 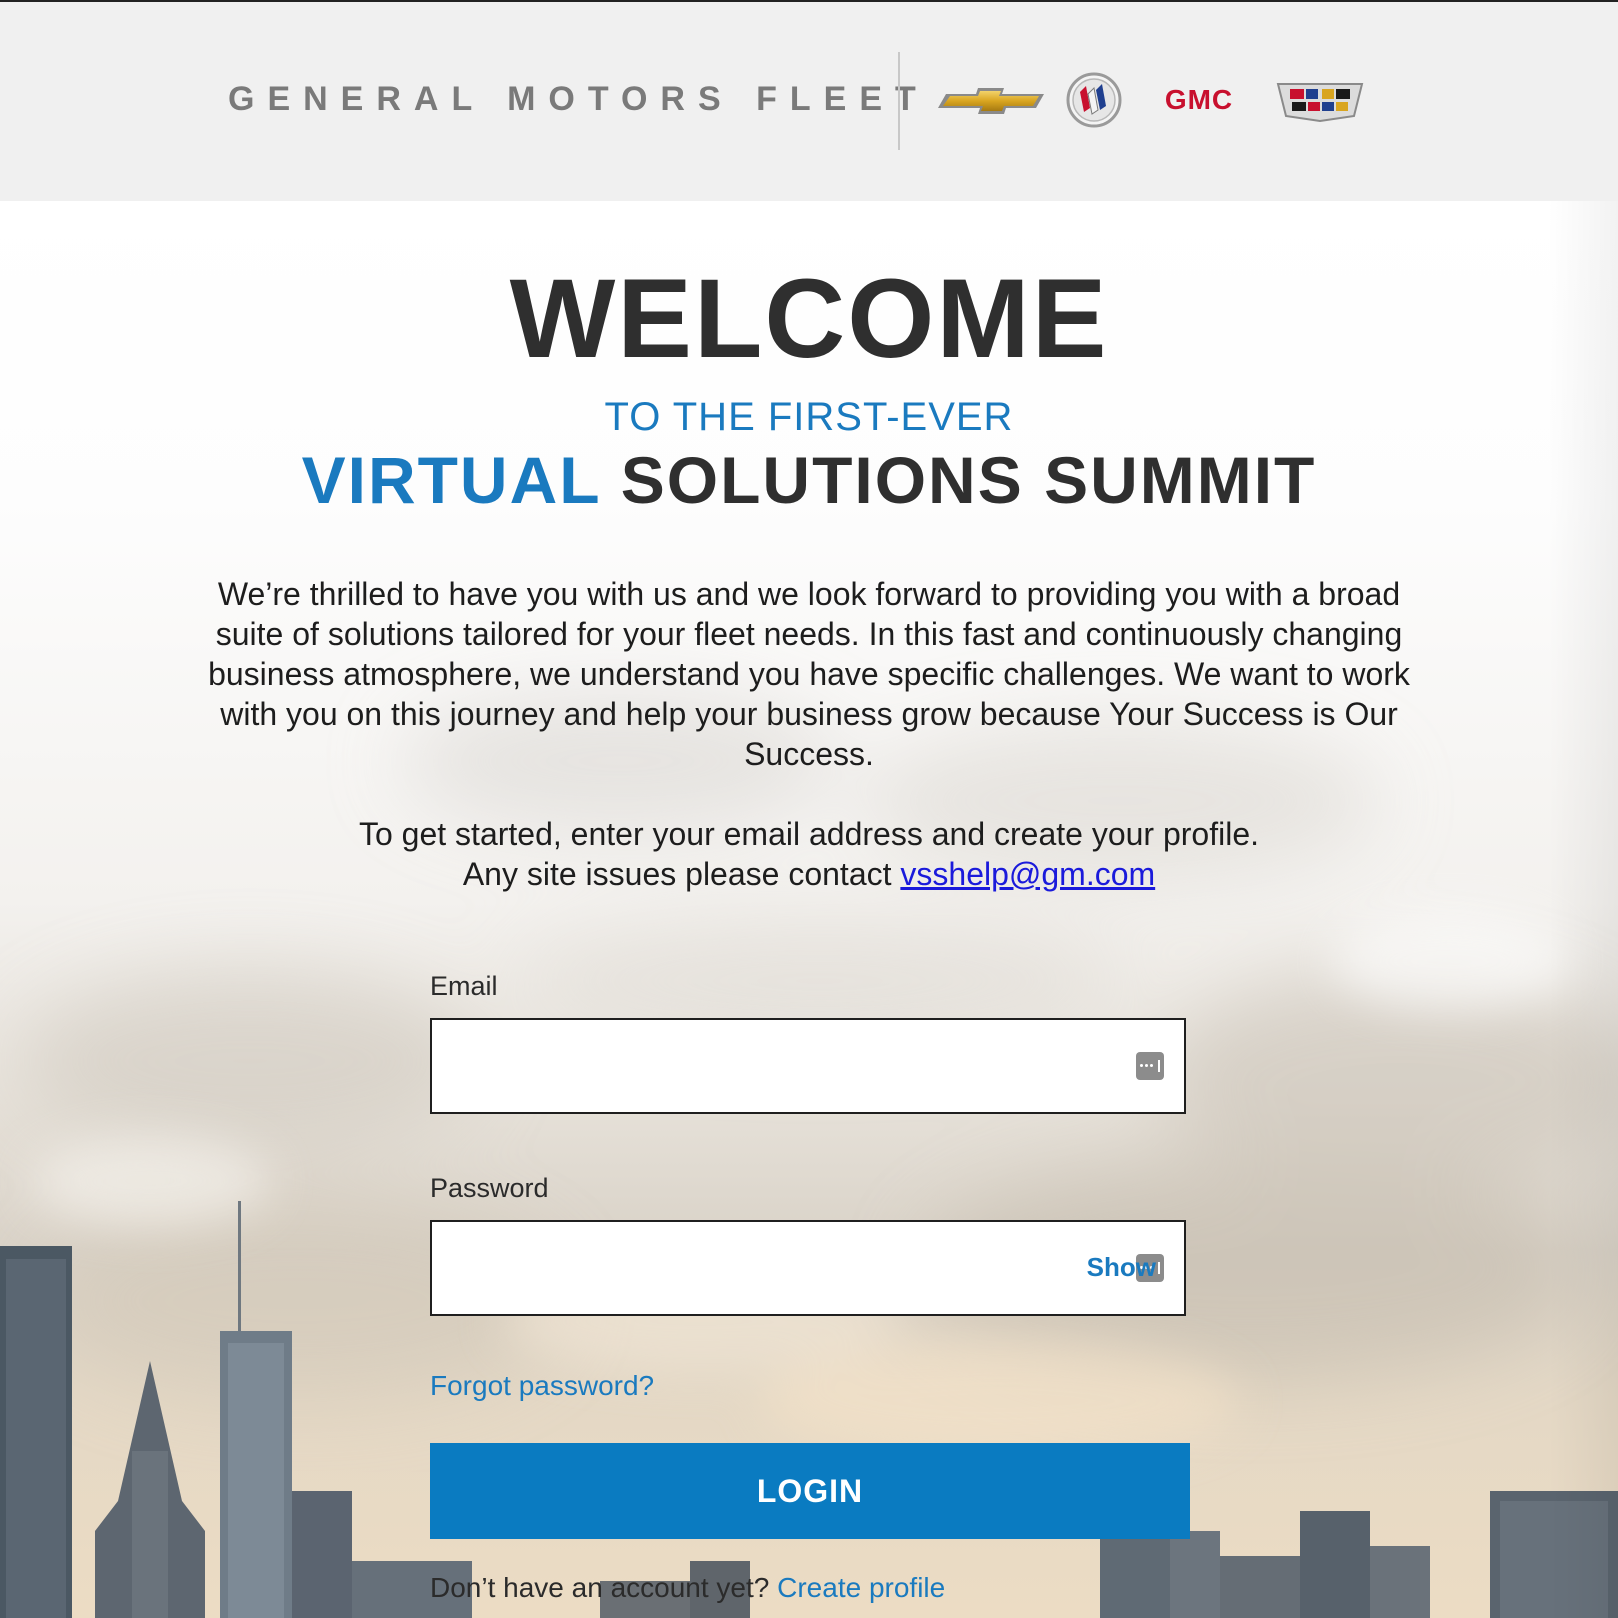 I want to click on password-input, so click(x=768, y=1269).